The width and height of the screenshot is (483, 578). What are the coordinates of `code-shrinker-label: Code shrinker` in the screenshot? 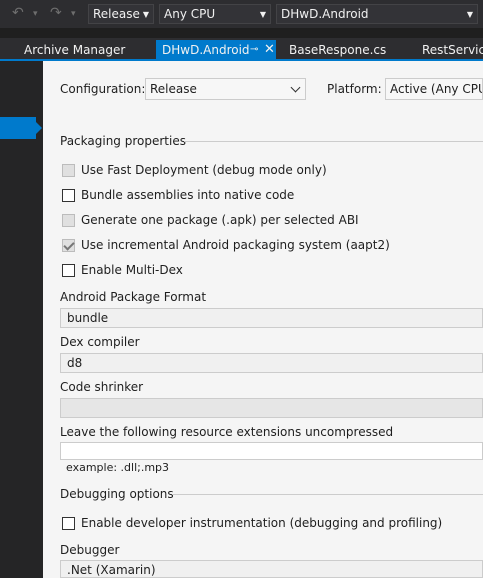 It's located at (102, 387).